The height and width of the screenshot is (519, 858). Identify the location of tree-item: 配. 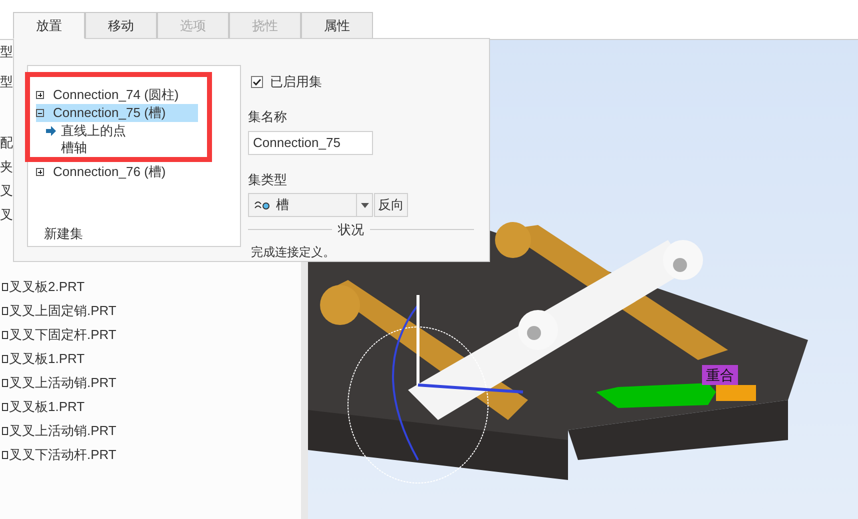
(6, 143).